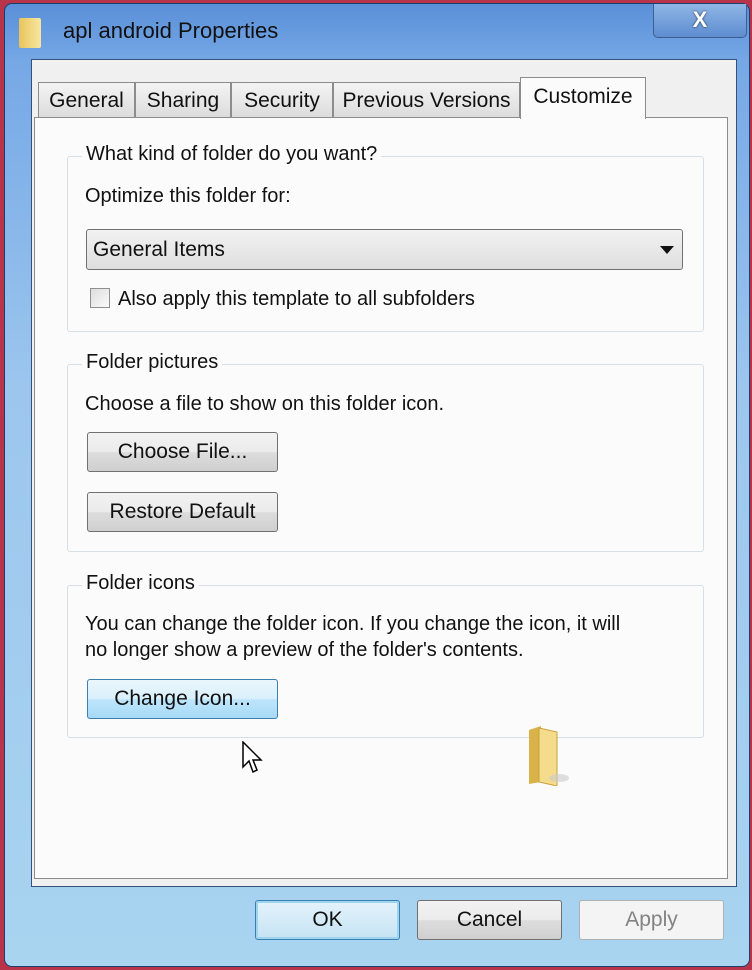  Describe the element at coordinates (30, 33) in the screenshot. I see `folder-icon` at that location.